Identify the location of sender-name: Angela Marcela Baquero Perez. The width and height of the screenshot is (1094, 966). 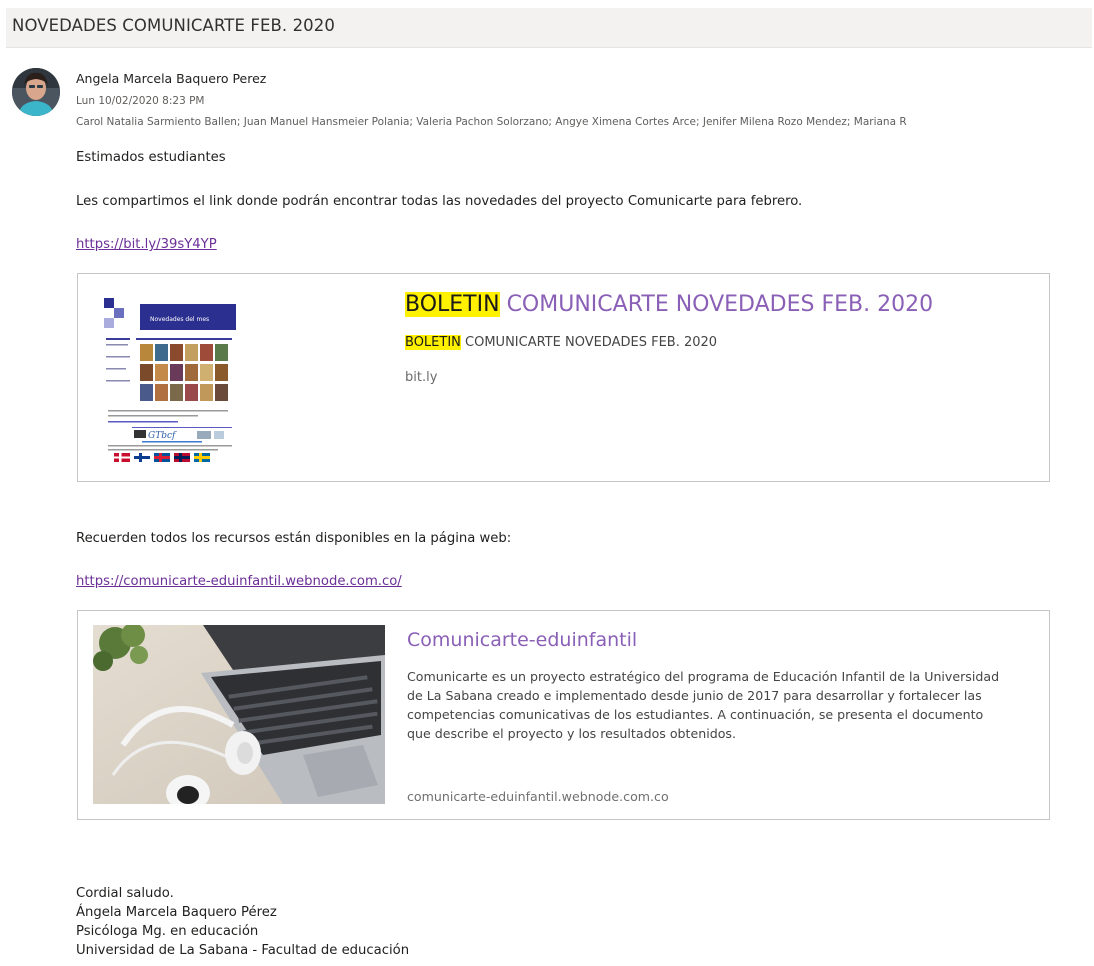
(171, 78).